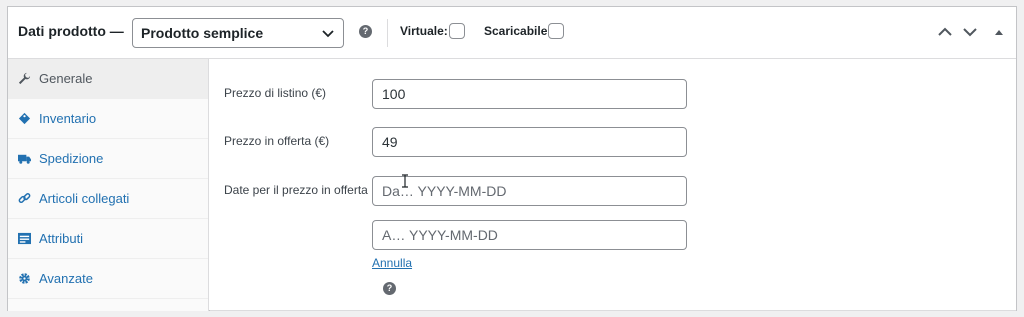 Image resolution: width=1024 pixels, height=317 pixels. What do you see at coordinates (68, 118) in the screenshot?
I see `tab-label: Inventario` at bounding box center [68, 118].